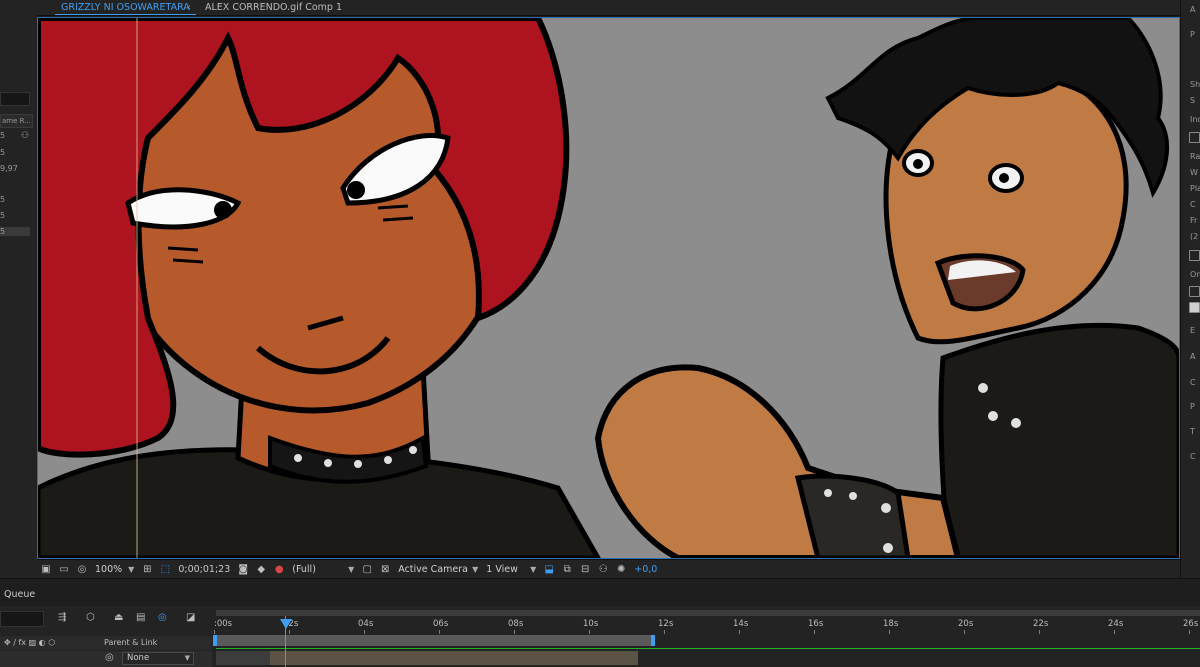  I want to click on panel-label: Fr, so click(1194, 220).